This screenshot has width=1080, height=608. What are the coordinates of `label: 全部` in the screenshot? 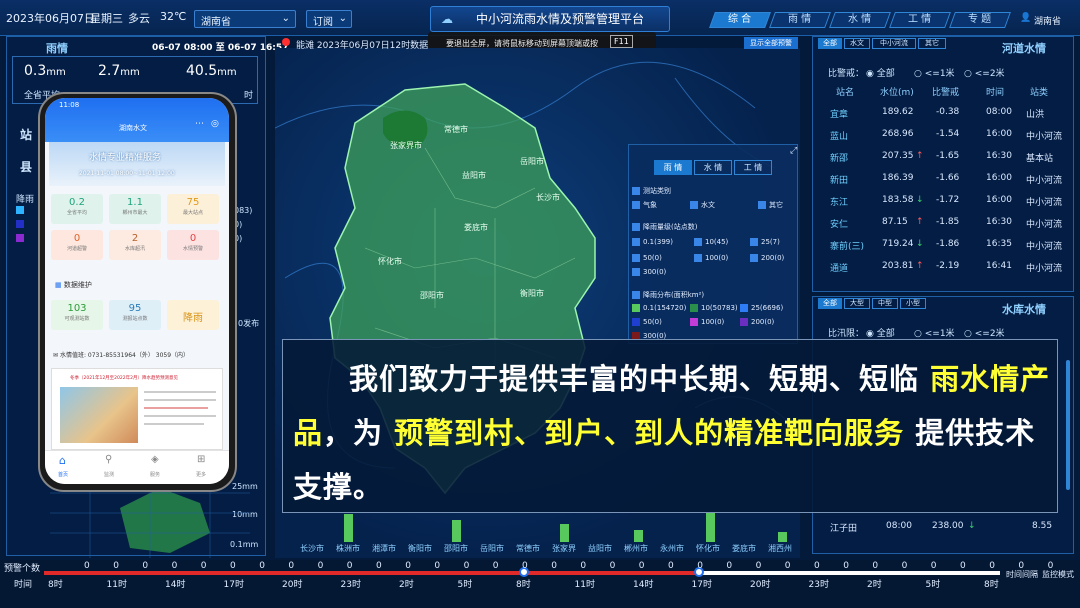 It's located at (885, 334).